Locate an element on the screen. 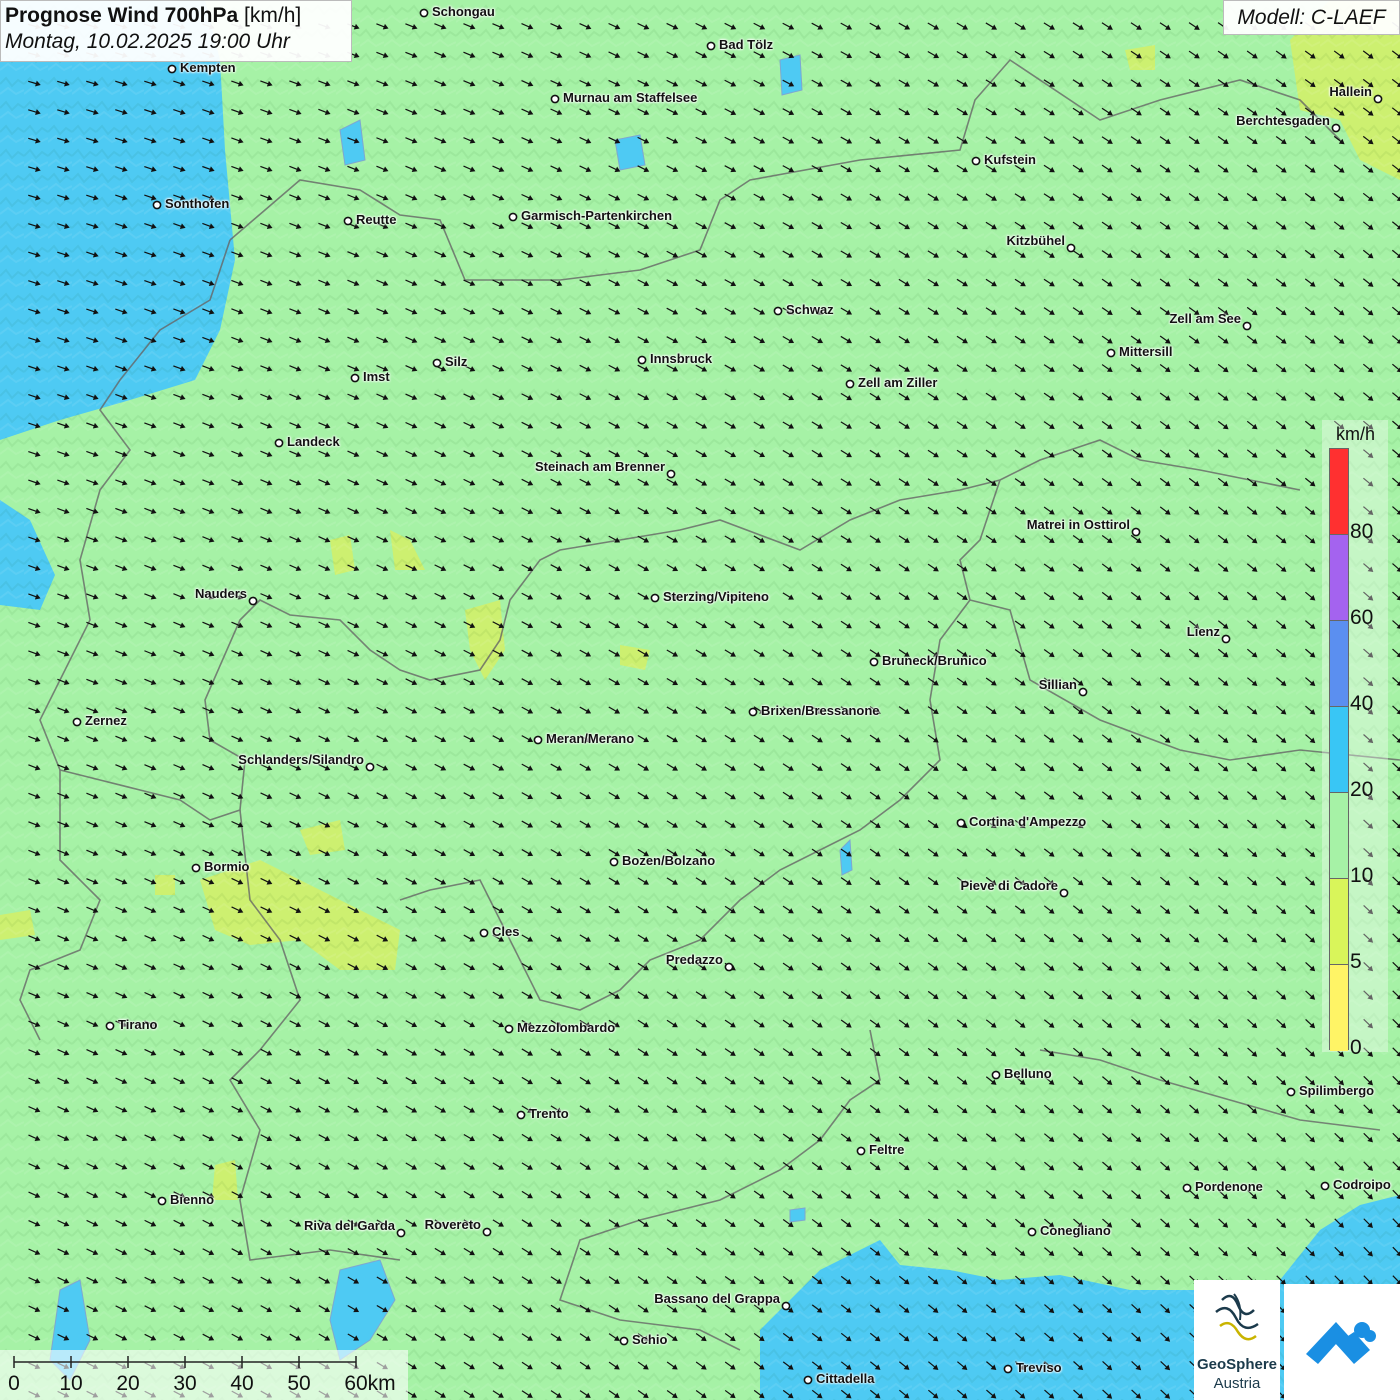 Image resolution: width=1400 pixels, height=1400 pixels. city-label: Meran/Merano is located at coordinates (590, 738).